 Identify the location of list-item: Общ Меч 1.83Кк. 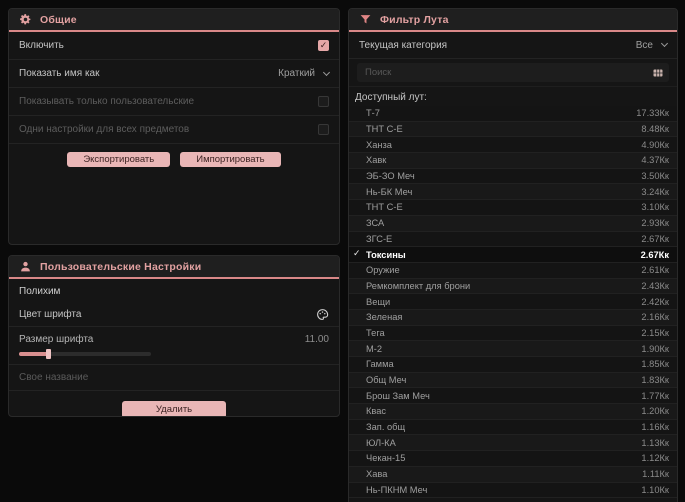
(513, 380).